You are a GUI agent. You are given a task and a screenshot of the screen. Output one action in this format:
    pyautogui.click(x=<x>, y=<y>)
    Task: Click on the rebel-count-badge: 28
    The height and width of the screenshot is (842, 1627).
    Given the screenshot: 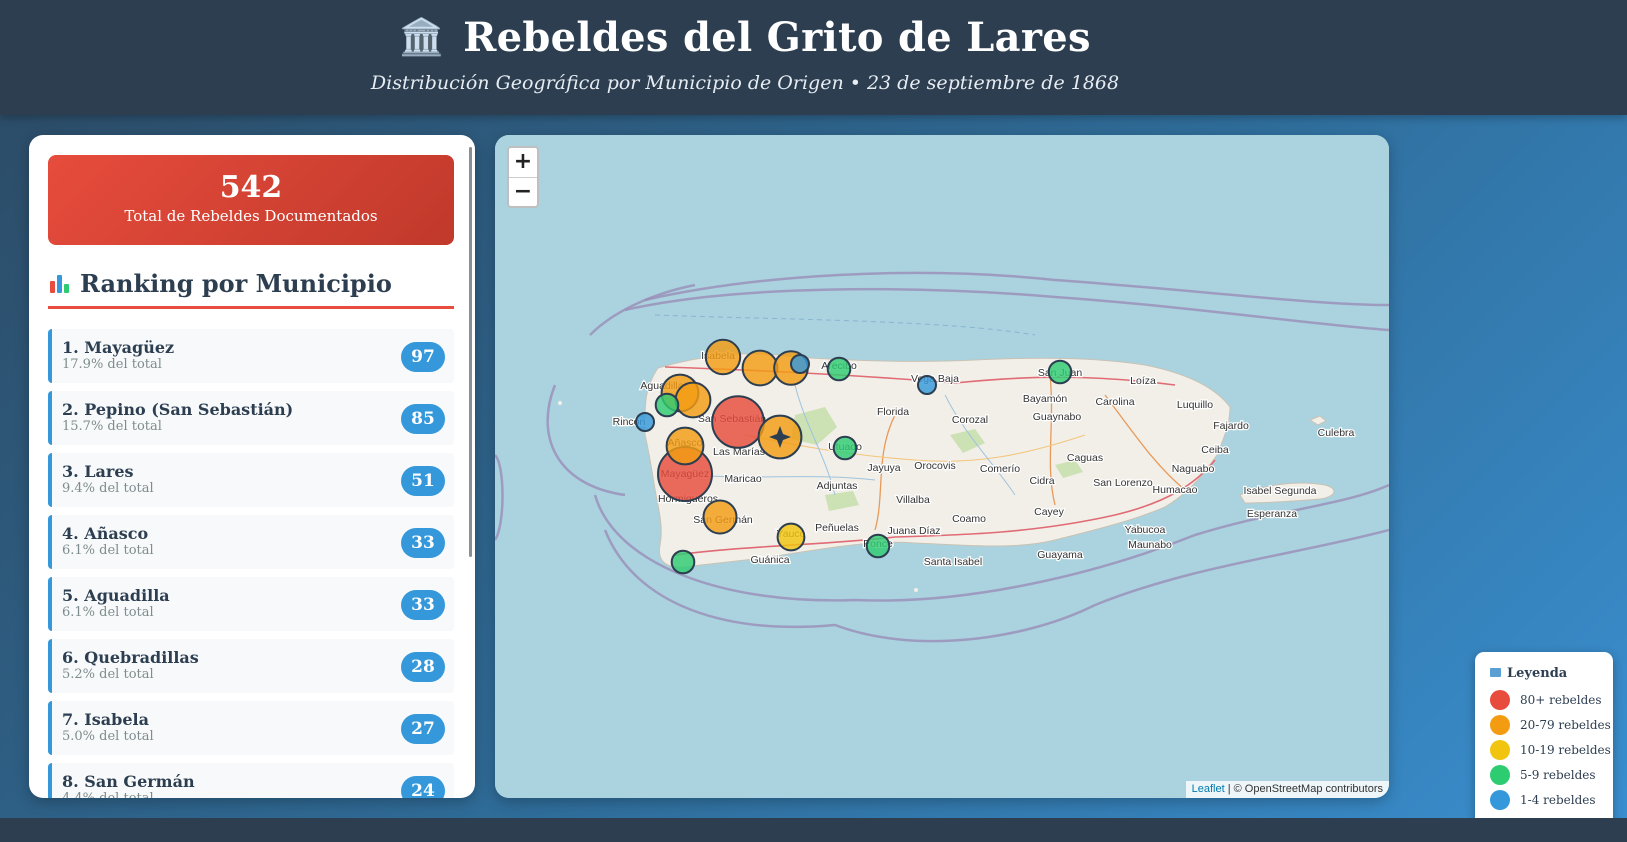 What is the action you would take?
    pyautogui.click(x=423, y=667)
    